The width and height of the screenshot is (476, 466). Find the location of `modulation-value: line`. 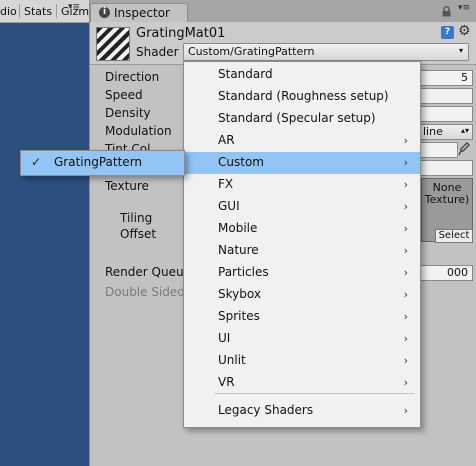

modulation-value: line is located at coordinates (433, 131).